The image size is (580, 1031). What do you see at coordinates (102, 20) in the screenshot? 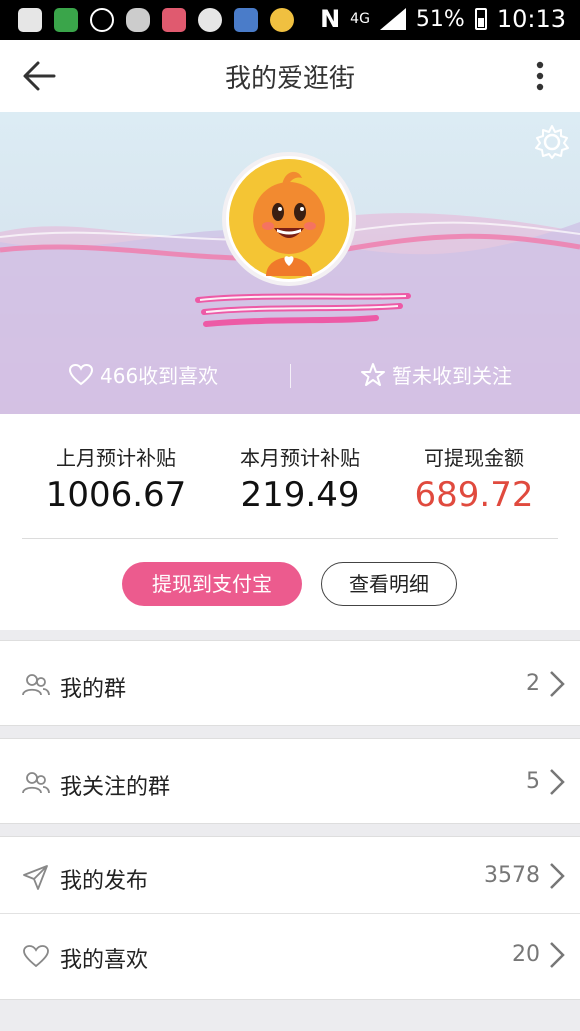
I see `weather-notification-icon` at bounding box center [102, 20].